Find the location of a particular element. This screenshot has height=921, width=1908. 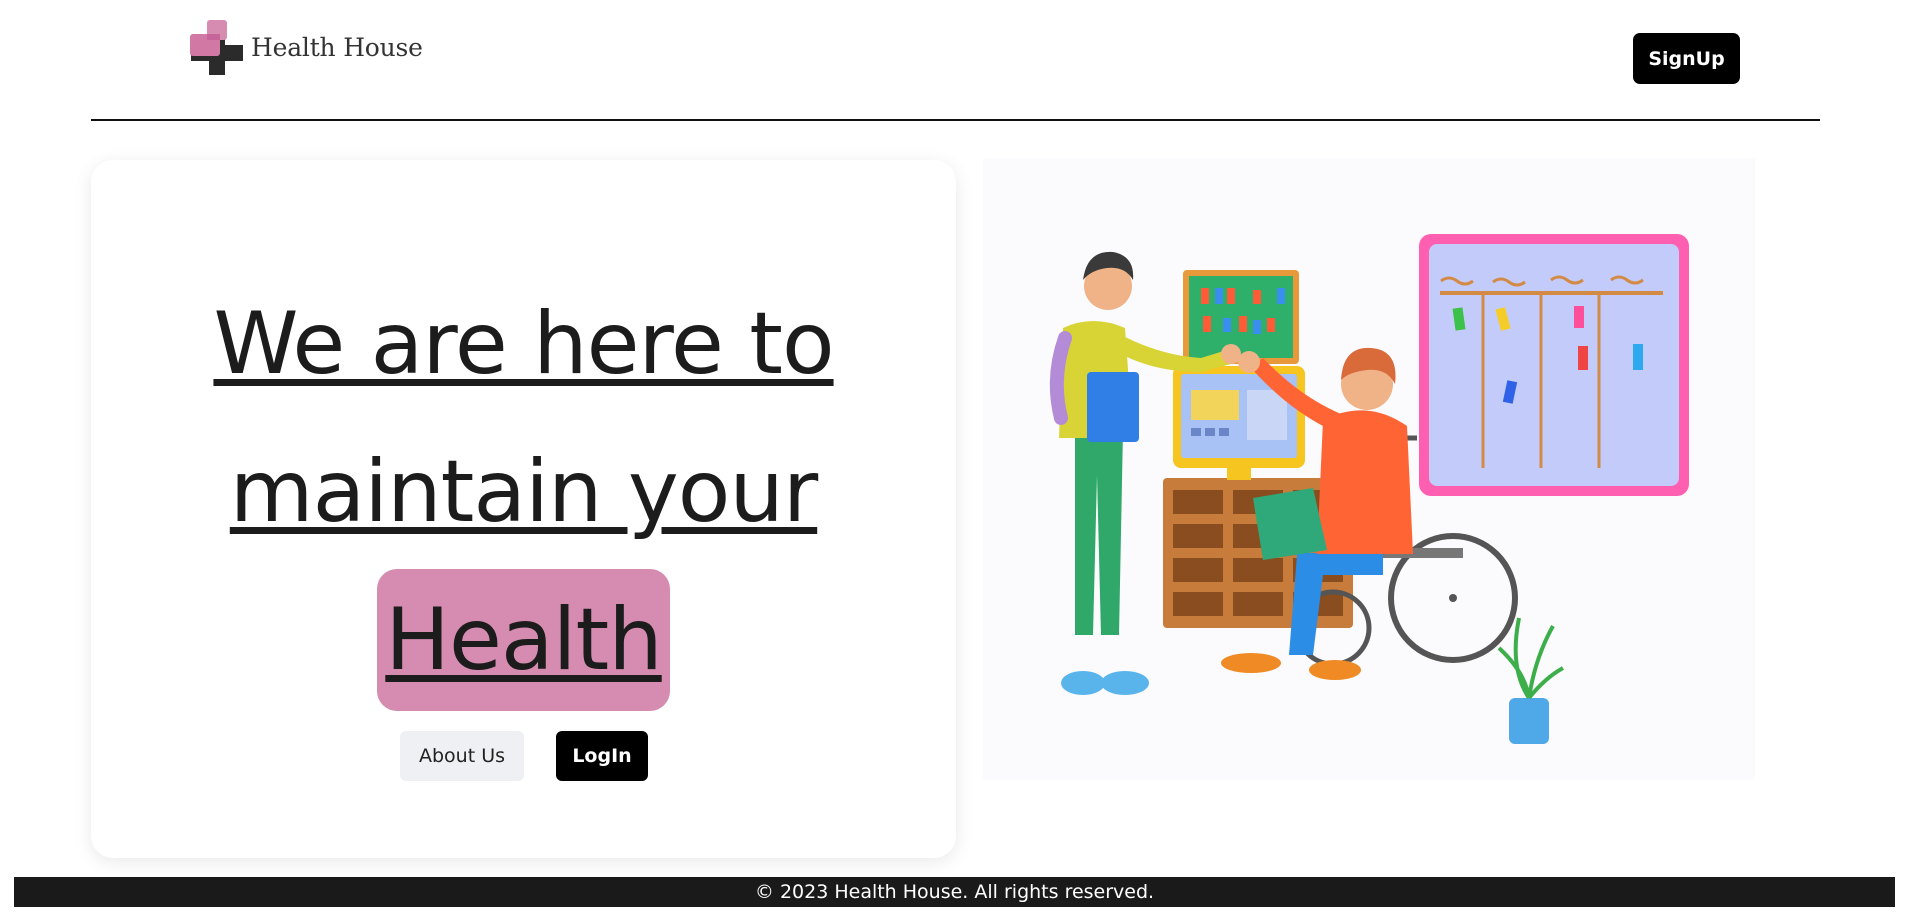

headline-line-2: maintain your is located at coordinates (523, 492).